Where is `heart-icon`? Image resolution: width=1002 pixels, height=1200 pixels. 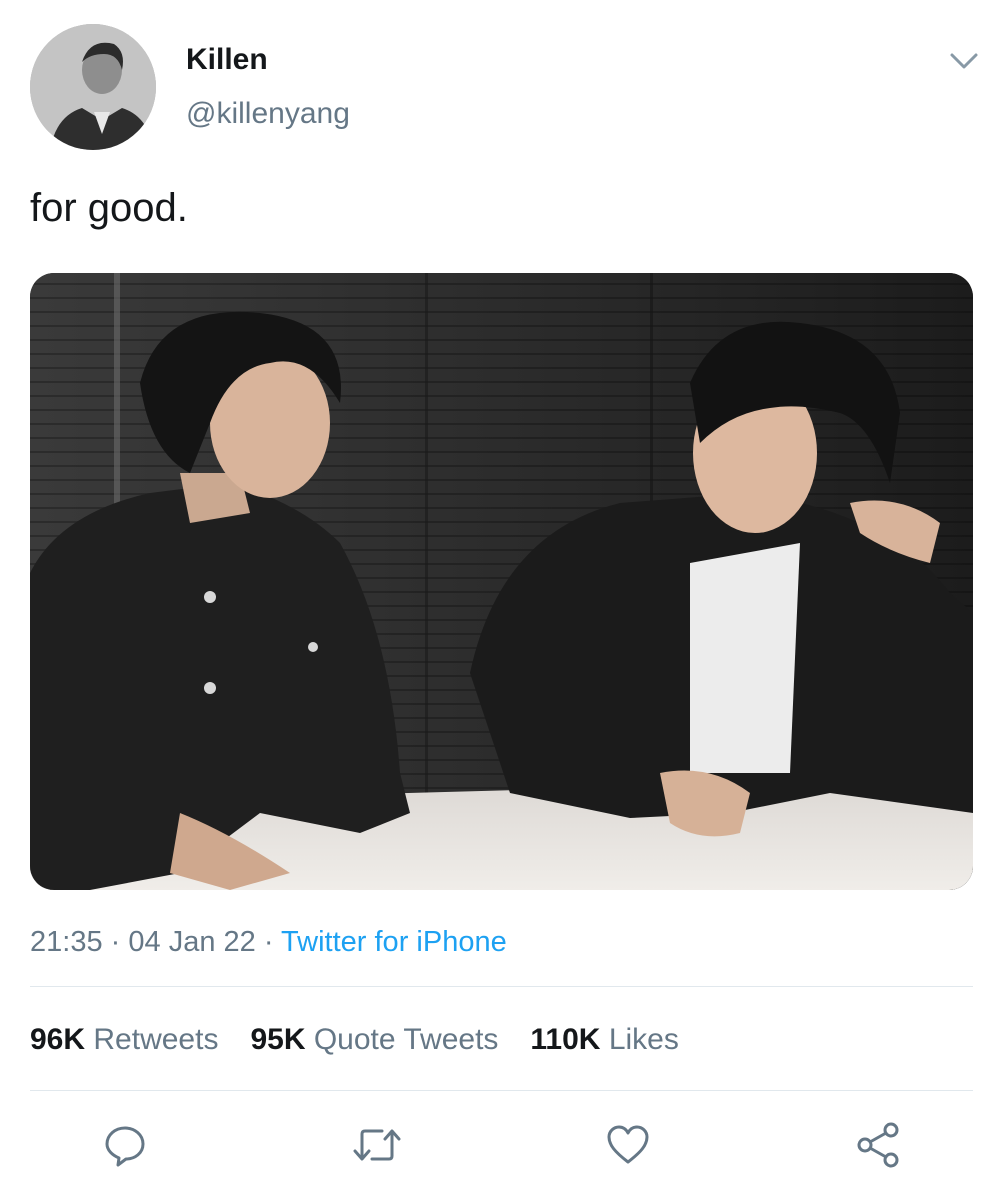 heart-icon is located at coordinates (628, 1144).